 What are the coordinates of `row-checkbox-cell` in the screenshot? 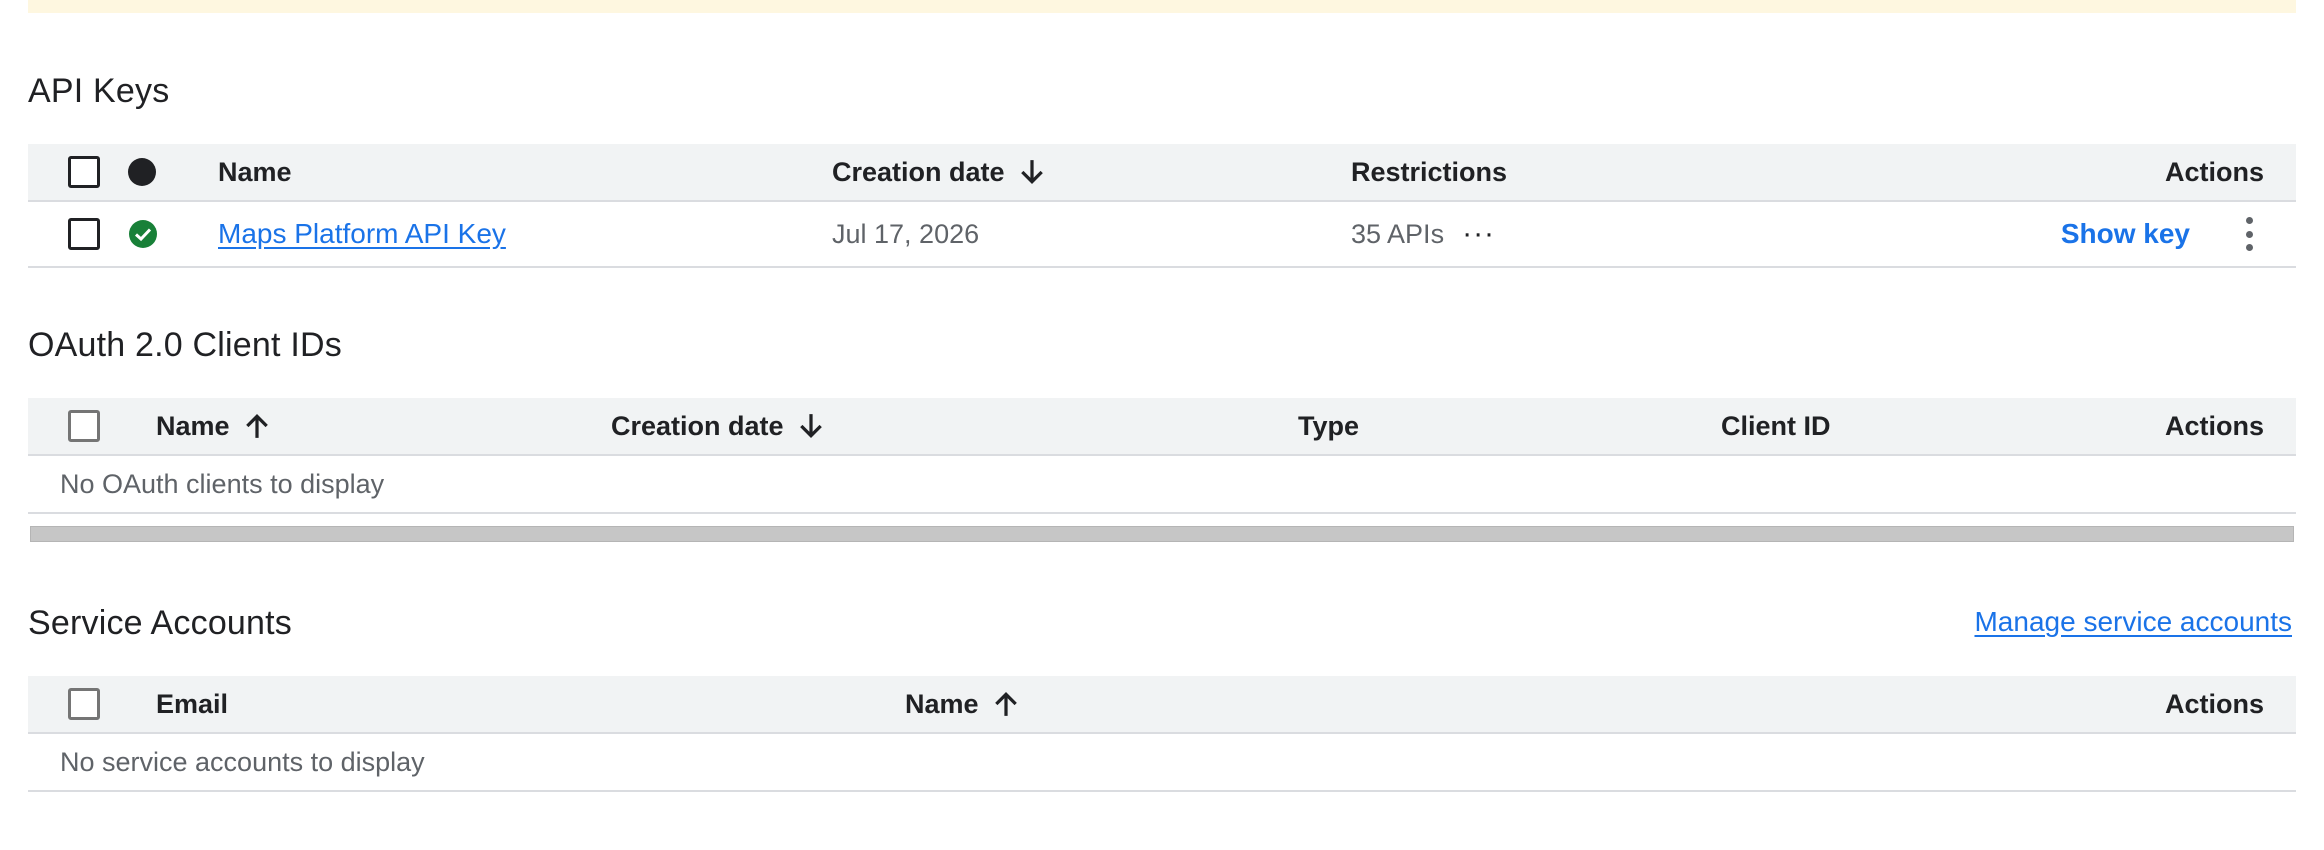 It's located at (84, 234).